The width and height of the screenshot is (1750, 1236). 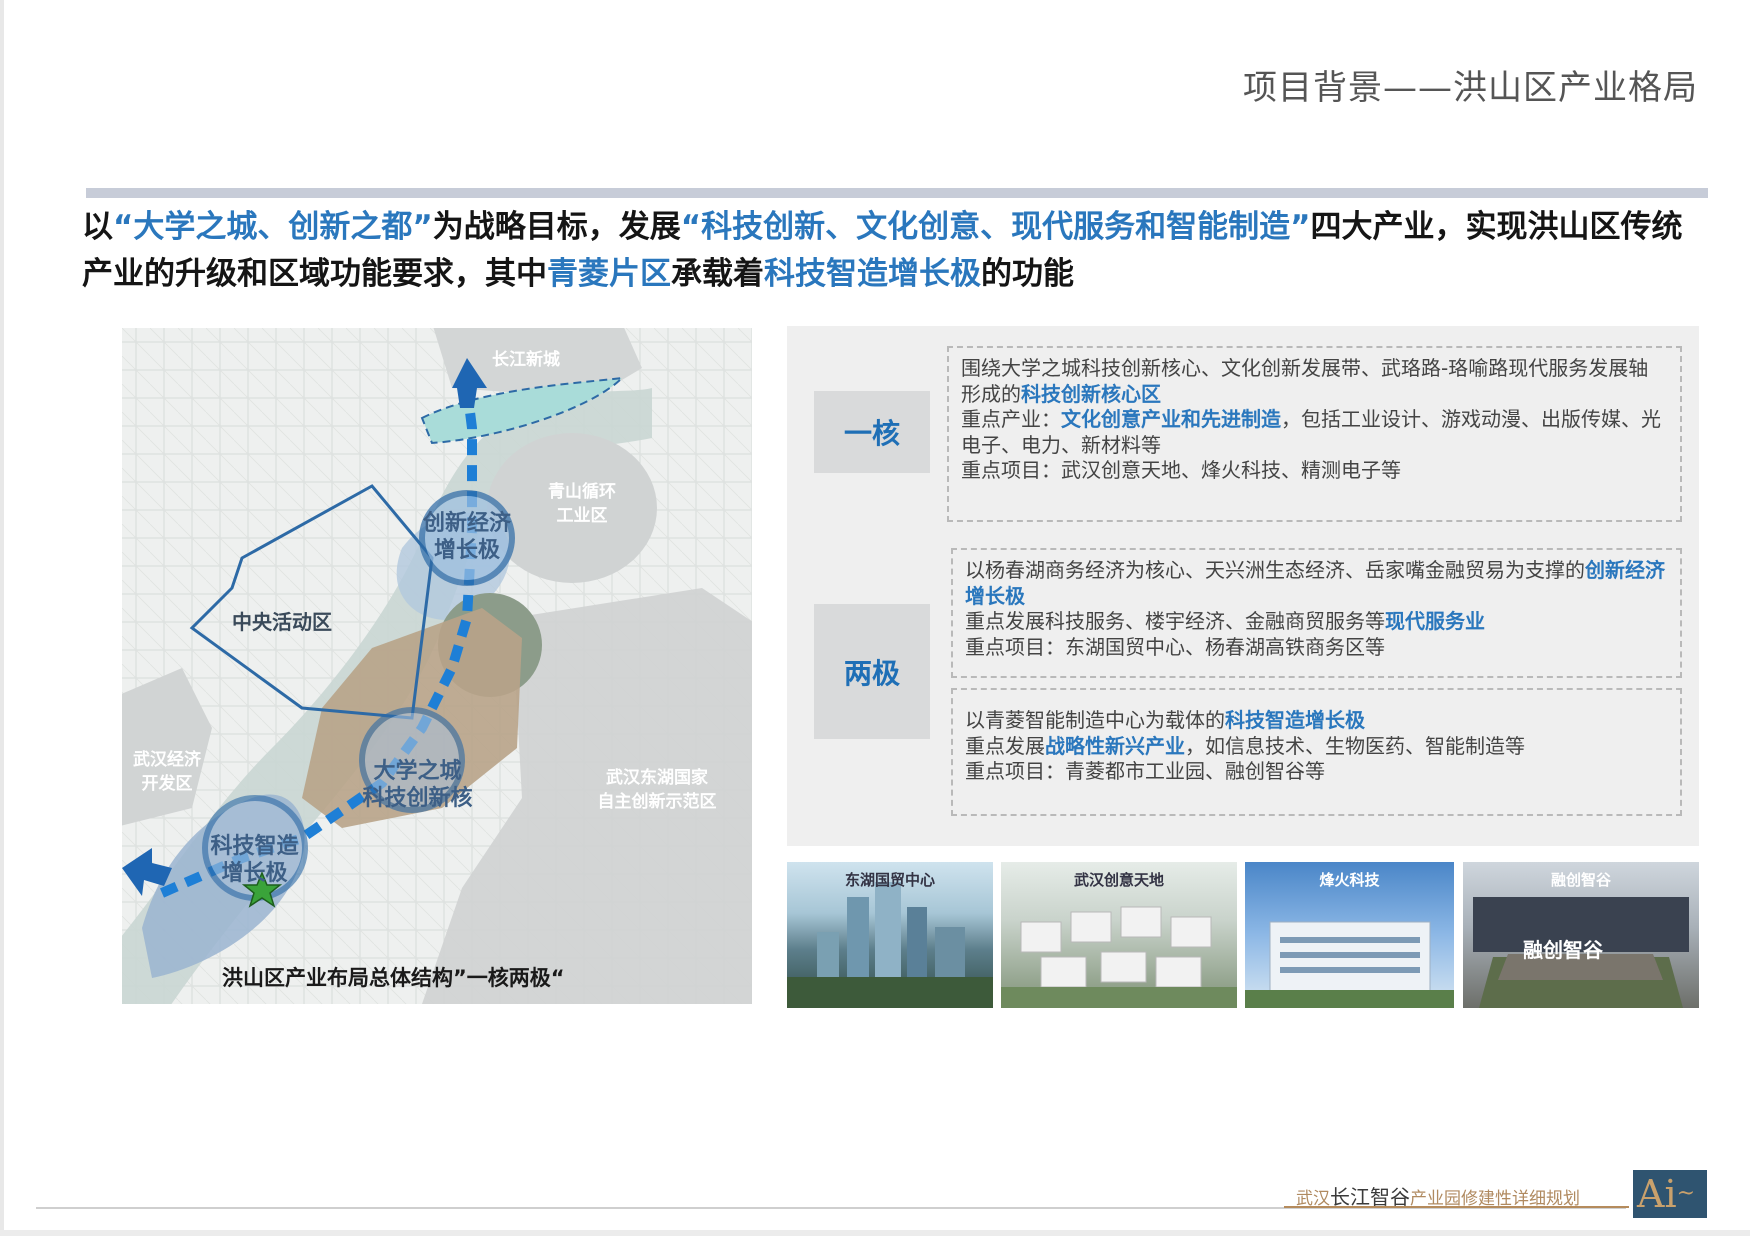 What do you see at coordinates (1686, 1193) in the screenshot?
I see `logo-wave-icon: ~` at bounding box center [1686, 1193].